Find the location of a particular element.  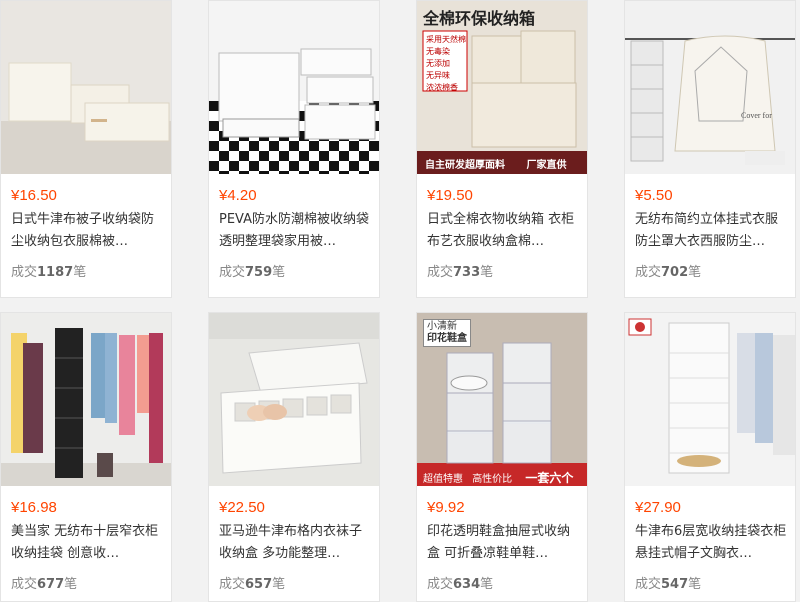

sales-count: 成交702笔 is located at coordinates (668, 272).